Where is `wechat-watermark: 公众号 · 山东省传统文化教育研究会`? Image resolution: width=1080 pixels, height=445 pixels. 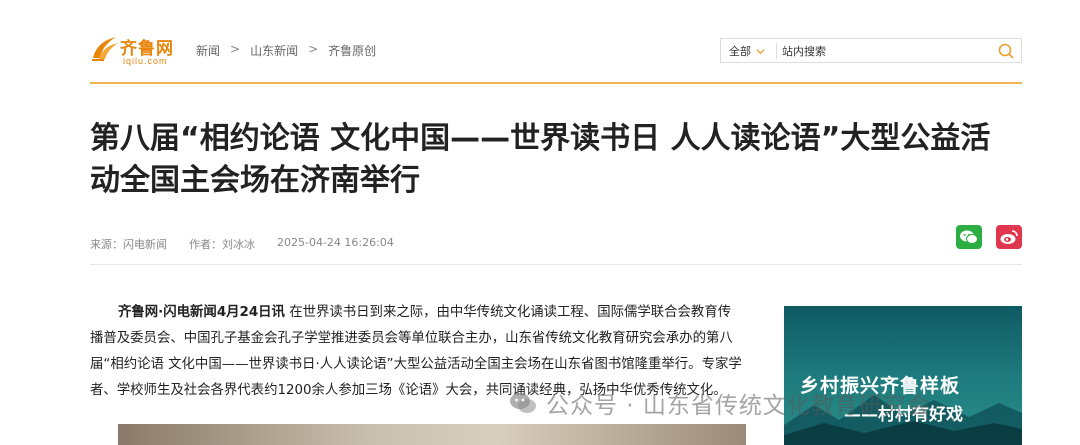
wechat-watermark: 公众号 · 山东省传统文化教育研究会 is located at coordinates (719, 403).